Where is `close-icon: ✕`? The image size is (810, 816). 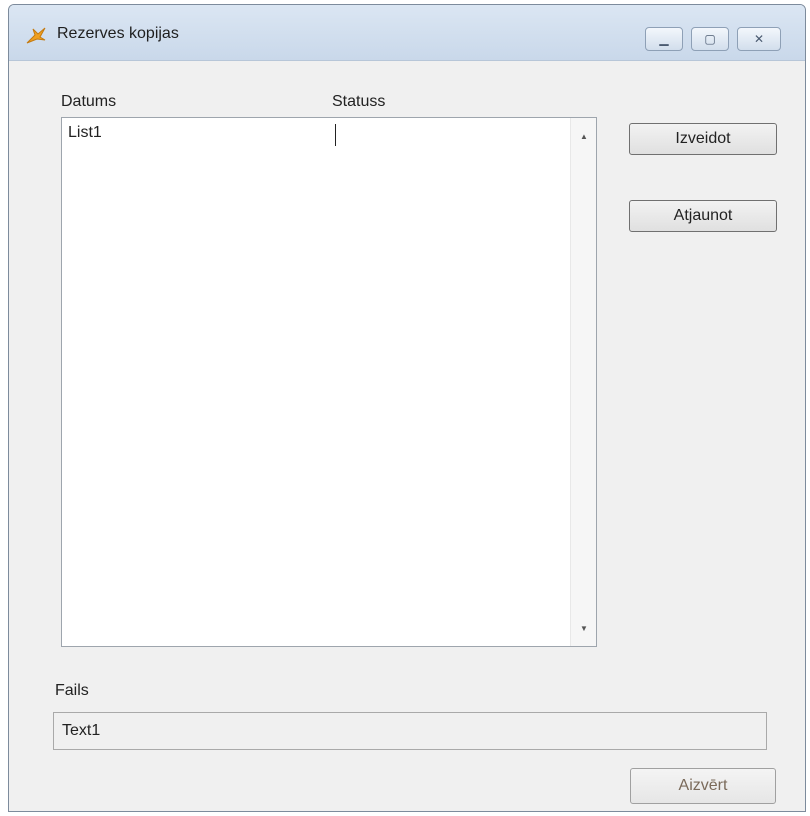 close-icon: ✕ is located at coordinates (759, 39).